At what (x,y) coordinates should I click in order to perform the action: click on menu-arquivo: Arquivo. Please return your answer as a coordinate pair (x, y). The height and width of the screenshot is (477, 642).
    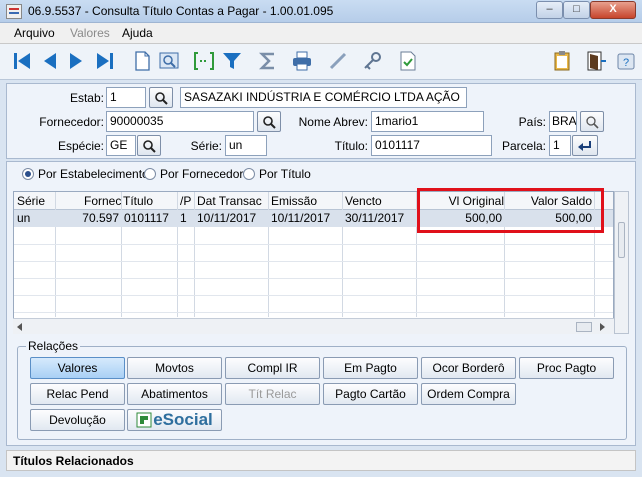
    Looking at the image, I should click on (34, 33).